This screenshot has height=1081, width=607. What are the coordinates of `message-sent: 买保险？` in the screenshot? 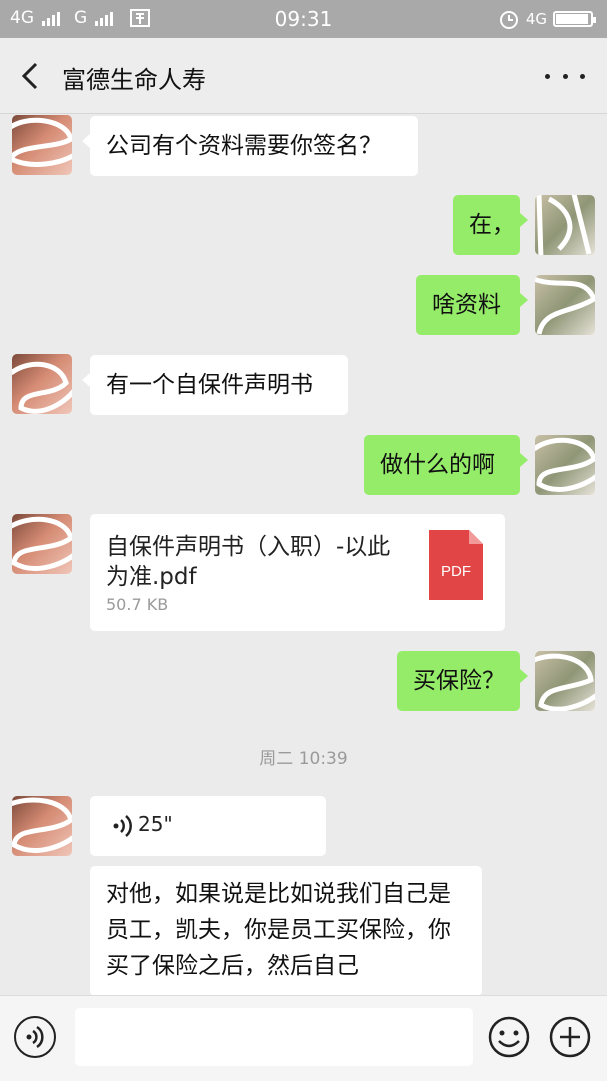 It's located at (462, 681).